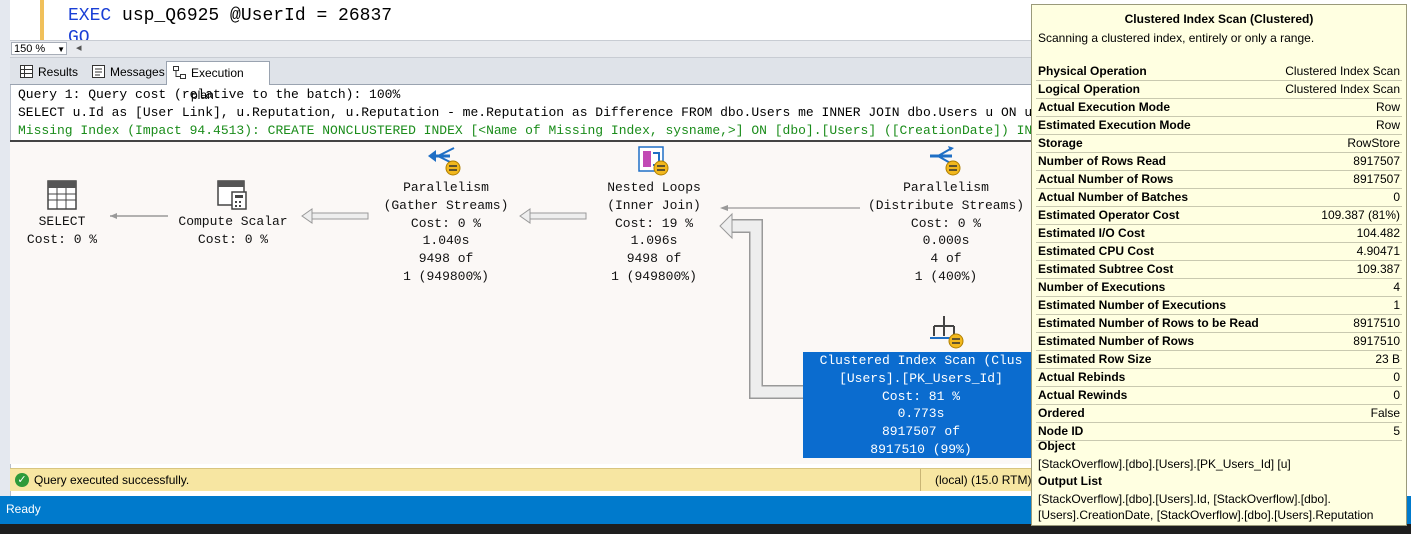 This screenshot has width=1411, height=534. I want to click on object-header: Object, so click(1057, 446).